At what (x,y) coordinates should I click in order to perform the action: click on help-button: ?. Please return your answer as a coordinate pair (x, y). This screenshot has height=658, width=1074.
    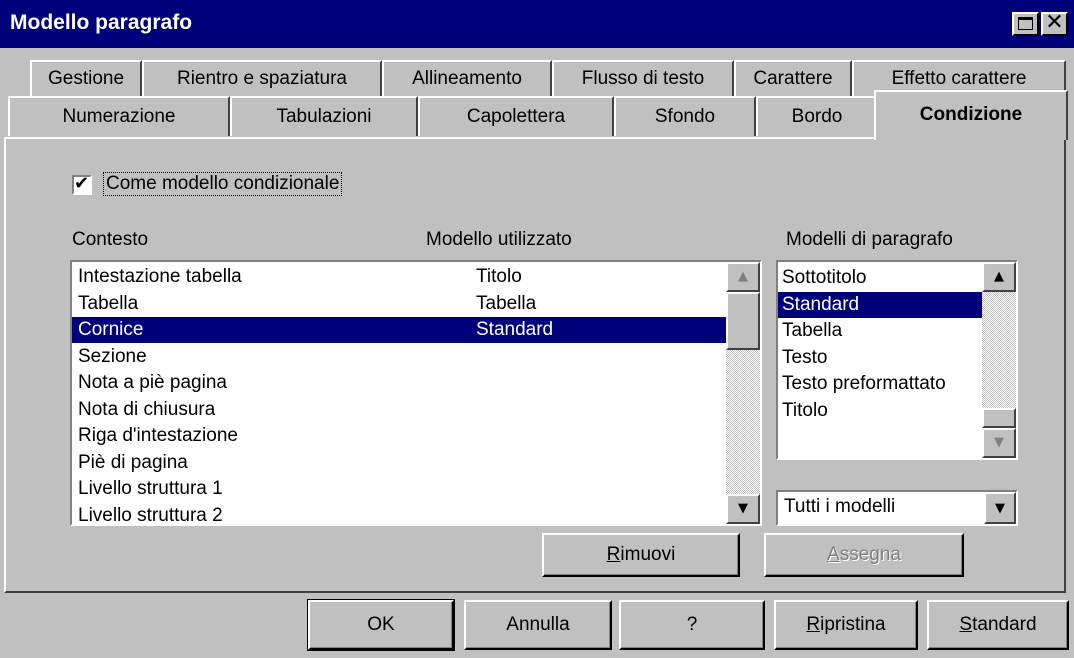
    Looking at the image, I should click on (692, 625).